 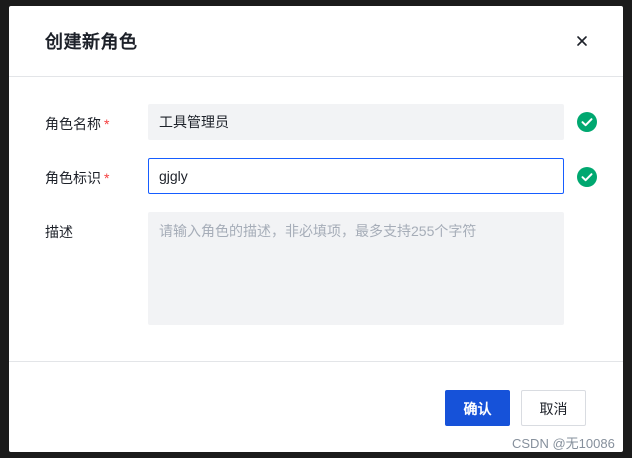 I want to click on role-key-input, so click(x=356, y=176).